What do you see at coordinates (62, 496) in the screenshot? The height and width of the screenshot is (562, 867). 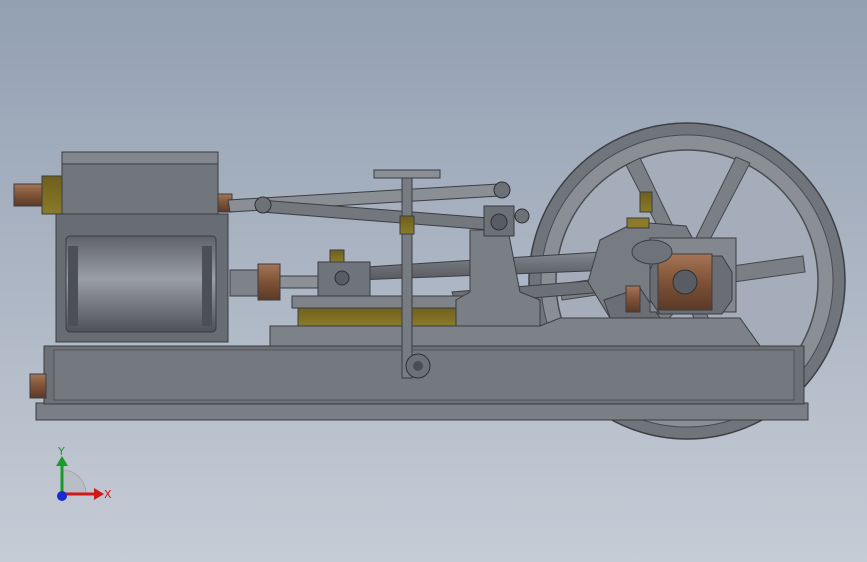 I see `triad-z-axis` at bounding box center [62, 496].